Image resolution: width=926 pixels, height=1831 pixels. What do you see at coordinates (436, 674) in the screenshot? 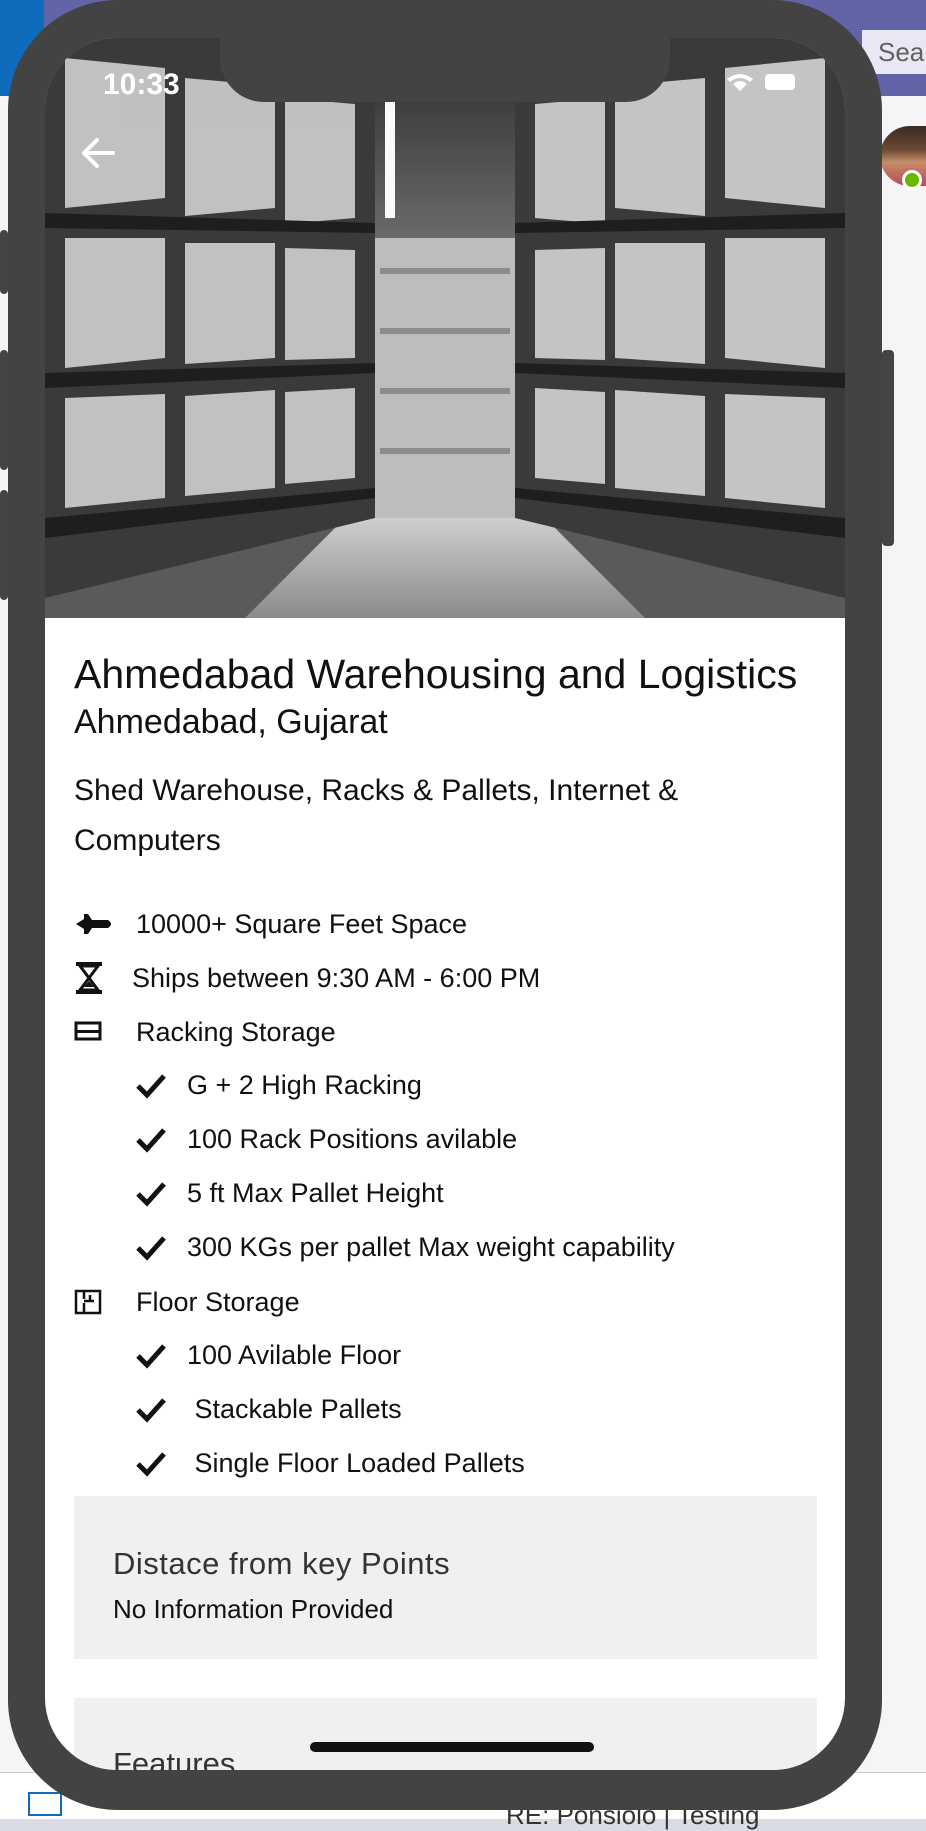
I see `listing-title: Ahmedabad Warehousing and Logistics` at bounding box center [436, 674].